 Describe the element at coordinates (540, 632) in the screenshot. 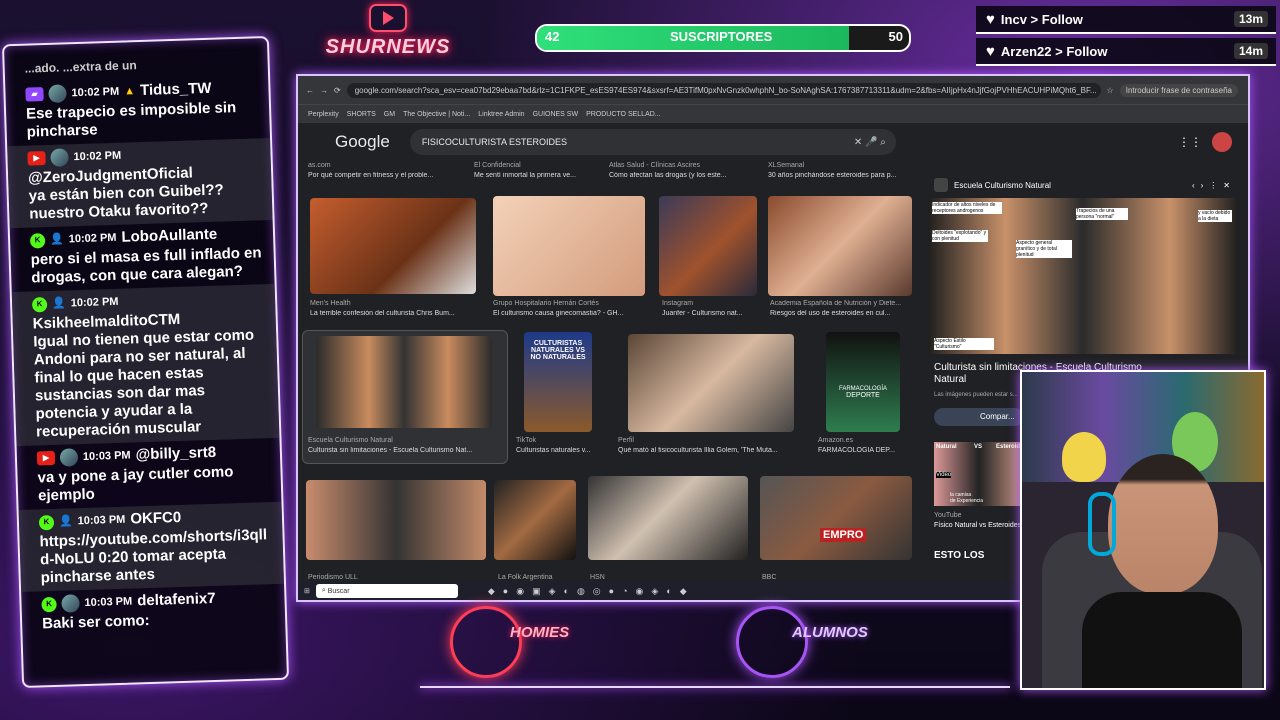

I see `homies-label: HOMIES` at that location.